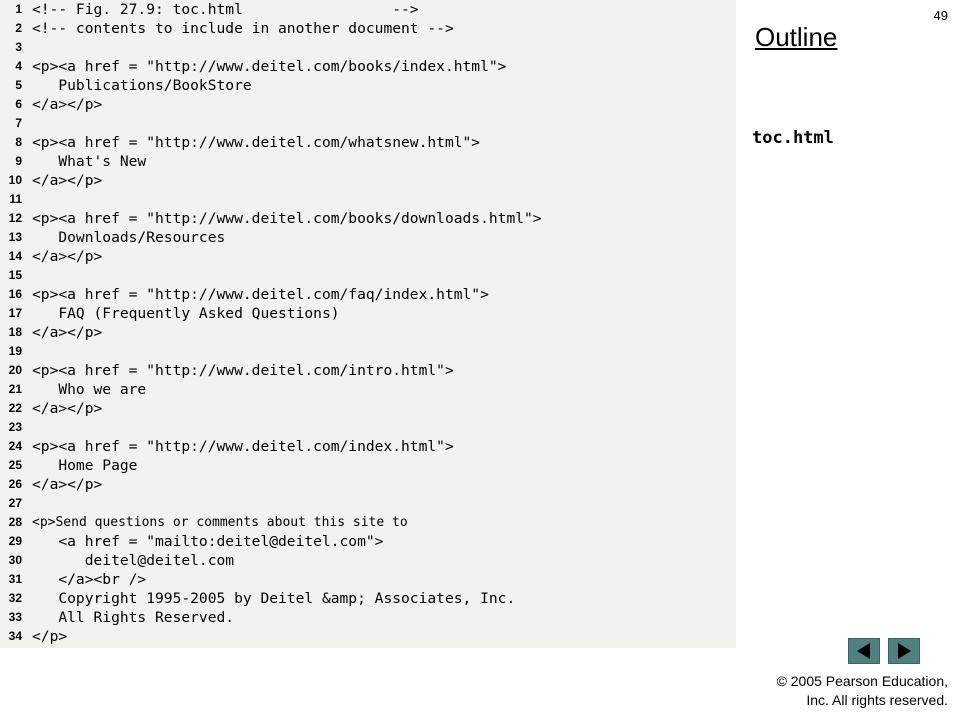 This screenshot has height=720, width=960. What do you see at coordinates (18, 104) in the screenshot?
I see `line-number: 6` at bounding box center [18, 104].